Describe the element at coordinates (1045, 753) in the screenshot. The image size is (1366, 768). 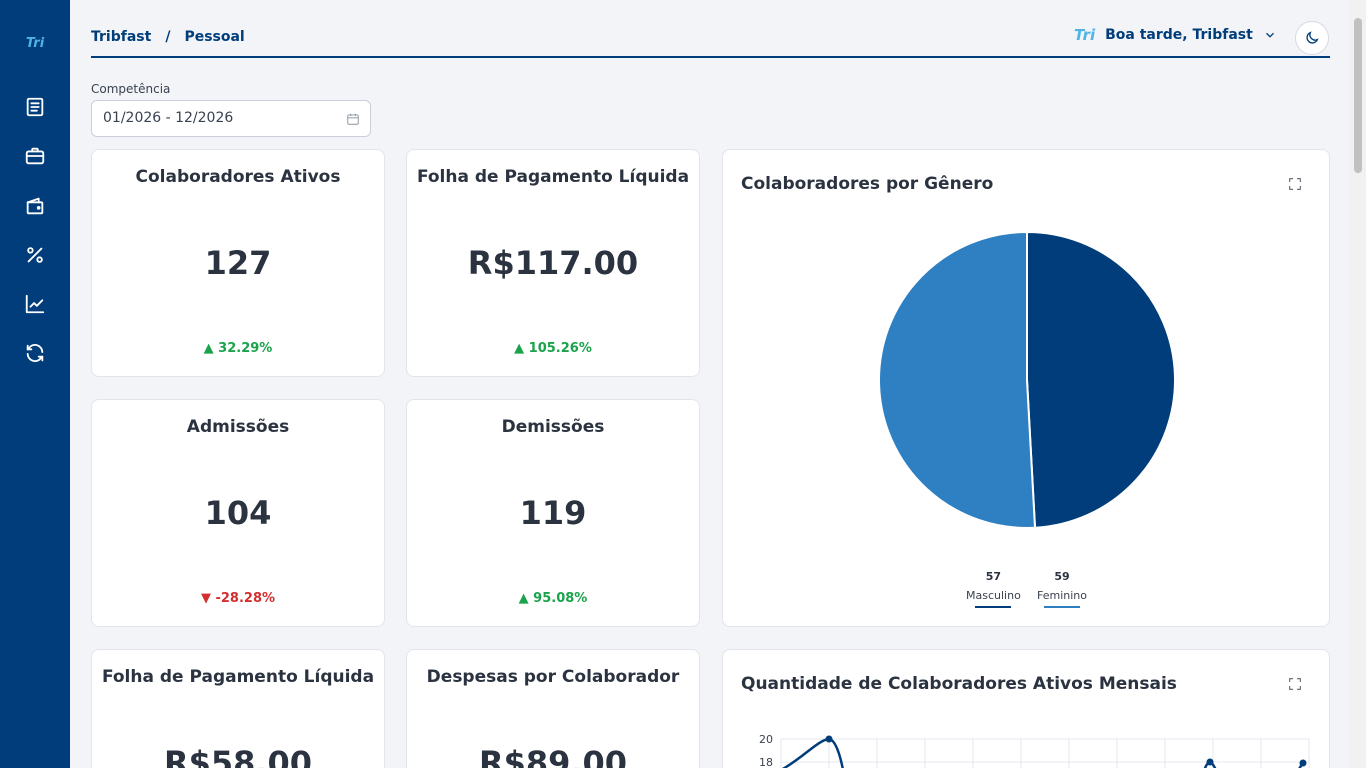
I see `chart-grid` at that location.